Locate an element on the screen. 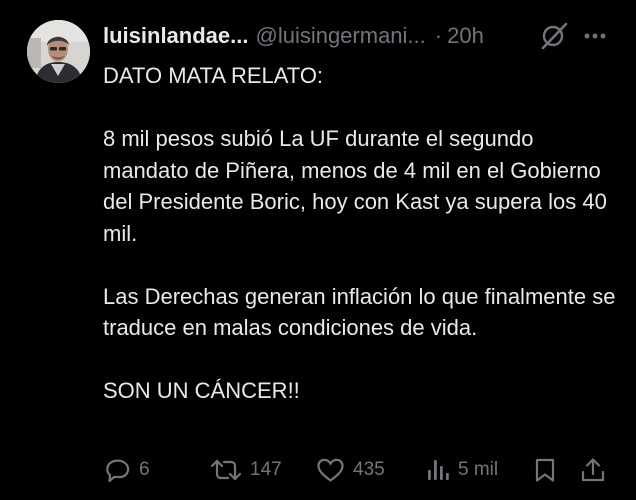 This screenshot has height=500, width=636. post-header: luisinlandae... @luisingermani... · 20h is located at coordinates (363, 36).